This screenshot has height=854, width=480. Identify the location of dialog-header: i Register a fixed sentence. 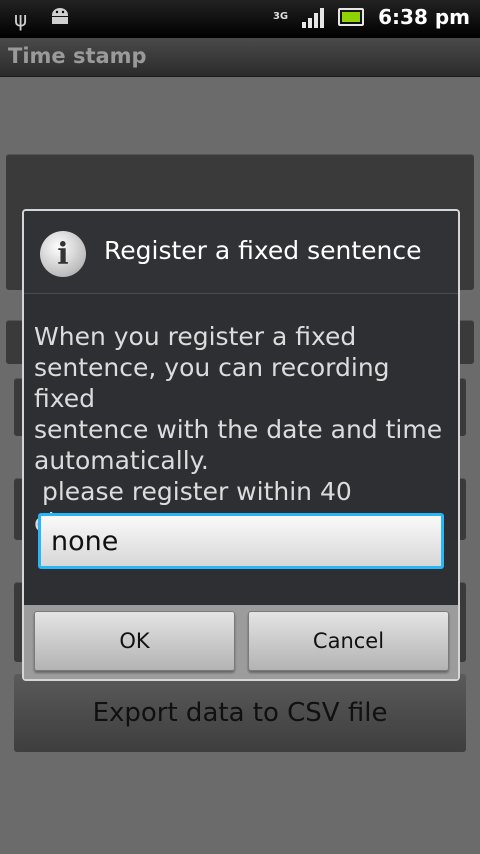
(241, 252).